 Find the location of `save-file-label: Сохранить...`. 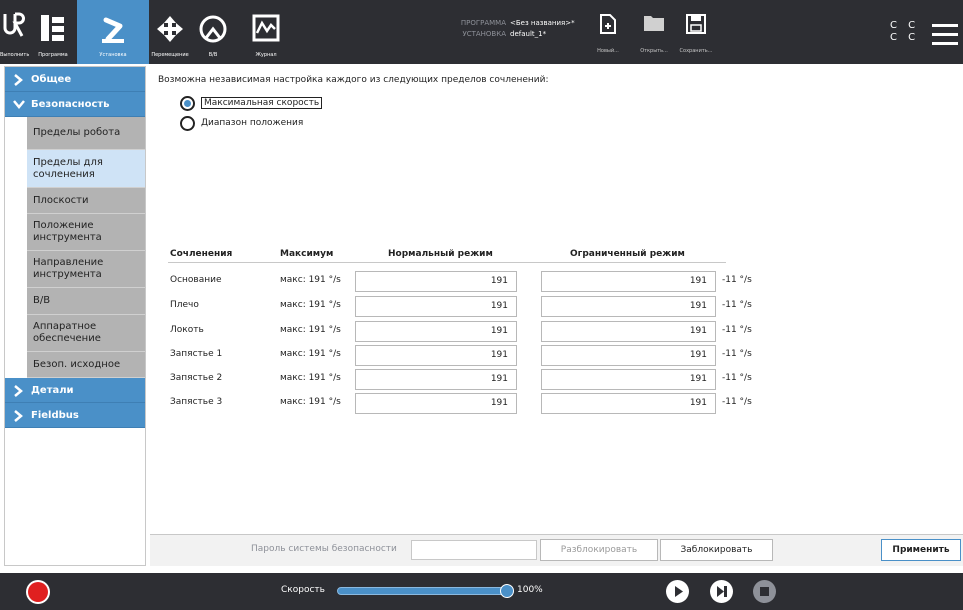

save-file-label: Сохранить... is located at coordinates (696, 51).